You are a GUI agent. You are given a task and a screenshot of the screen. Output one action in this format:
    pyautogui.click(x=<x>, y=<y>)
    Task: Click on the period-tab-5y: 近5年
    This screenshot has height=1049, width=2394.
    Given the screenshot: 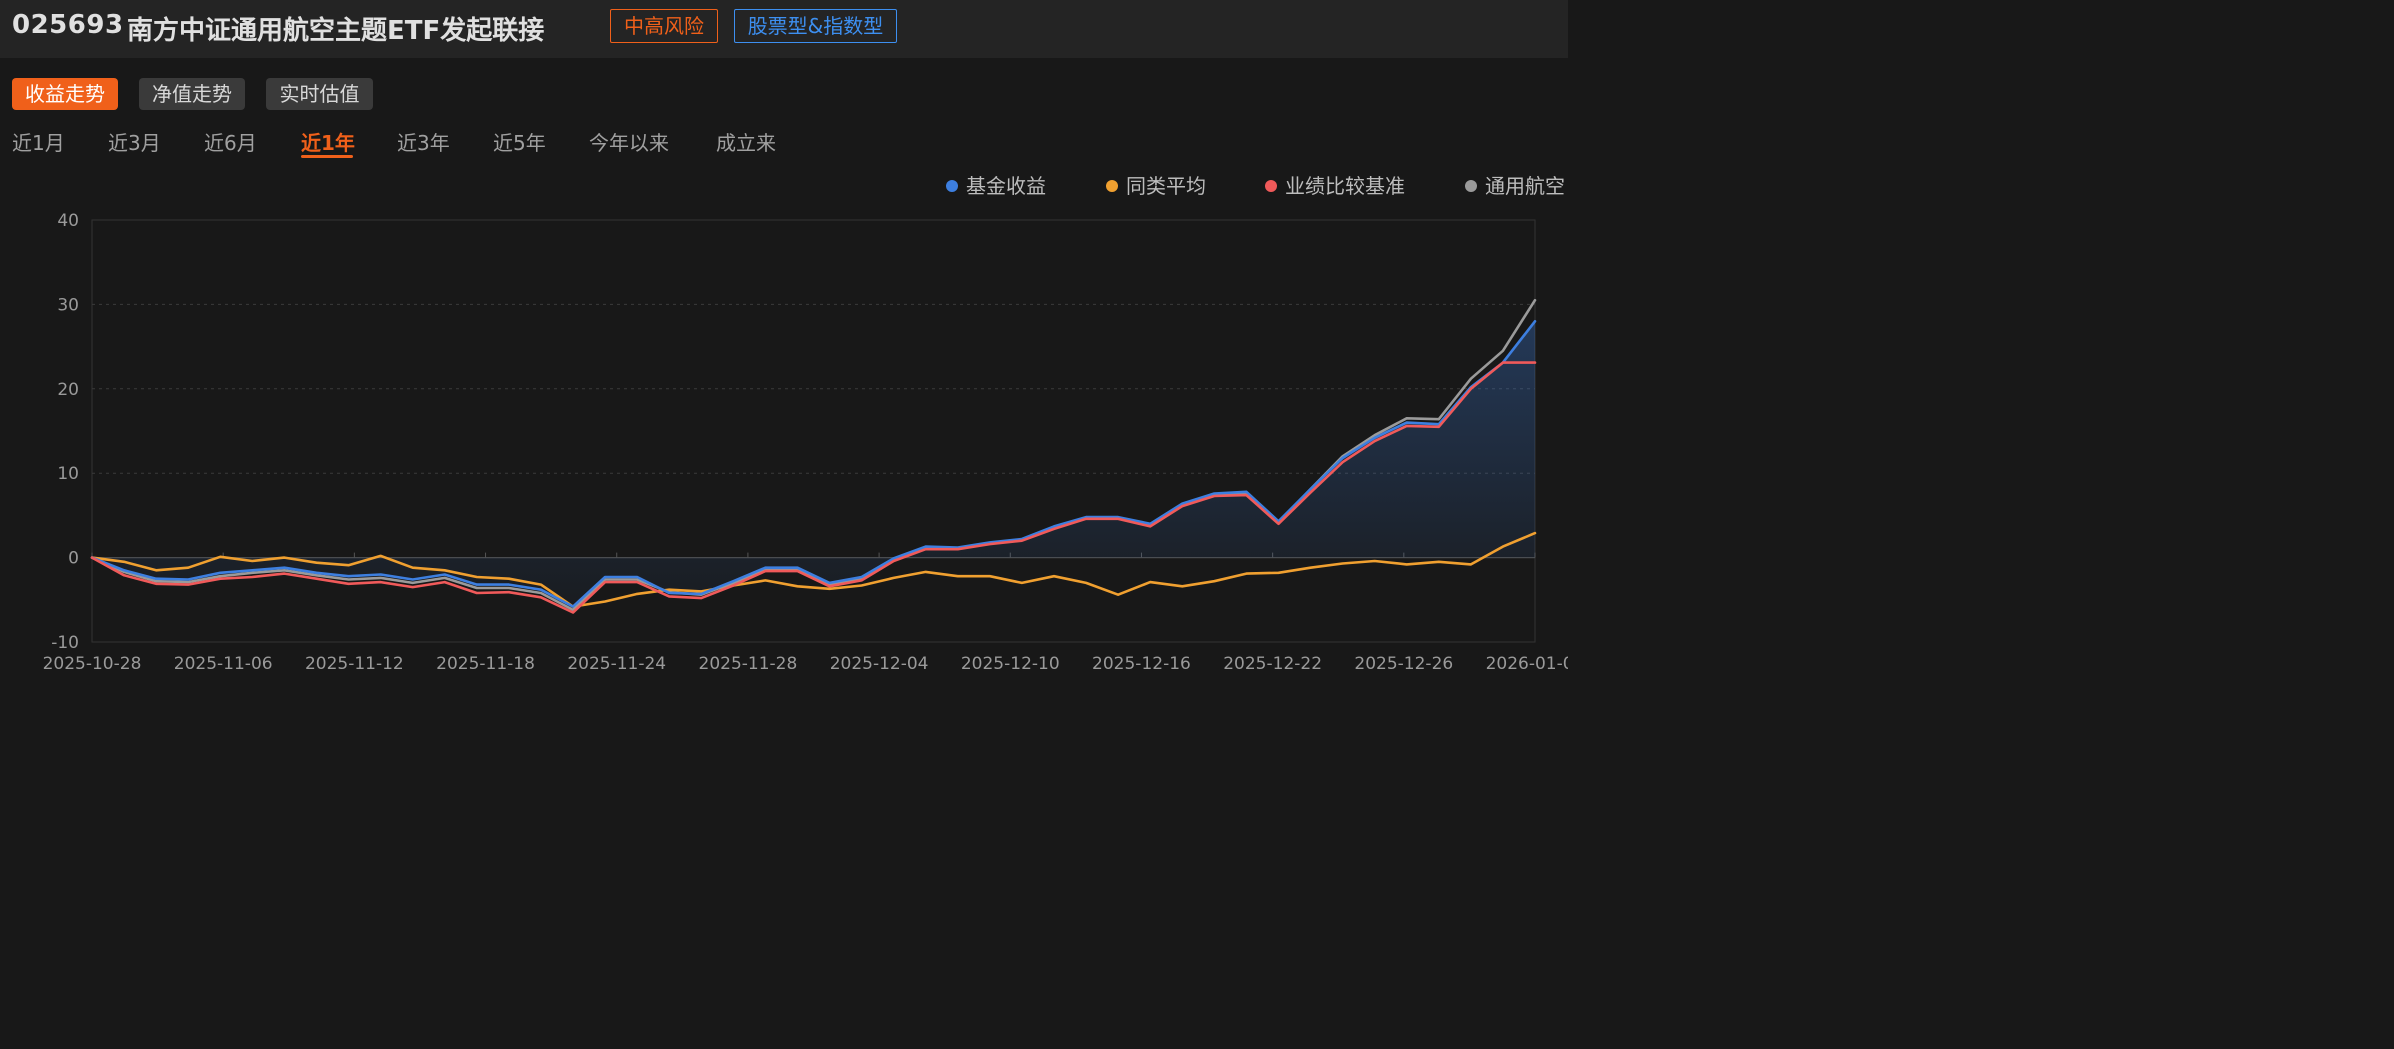 What is the action you would take?
    pyautogui.click(x=519, y=143)
    